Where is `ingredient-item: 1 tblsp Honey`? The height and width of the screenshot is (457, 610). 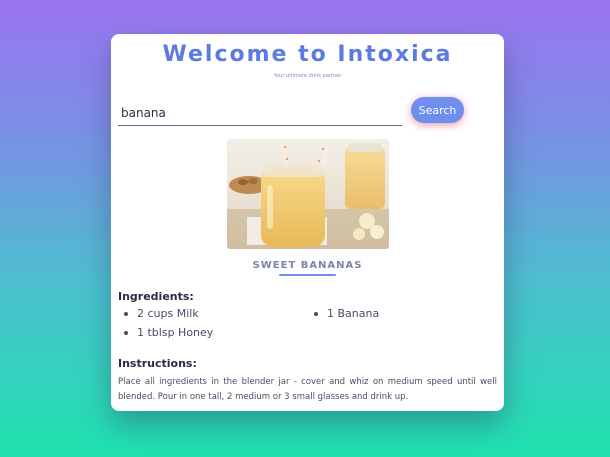
ingredient-item: 1 tblsp Honey is located at coordinates (213, 332).